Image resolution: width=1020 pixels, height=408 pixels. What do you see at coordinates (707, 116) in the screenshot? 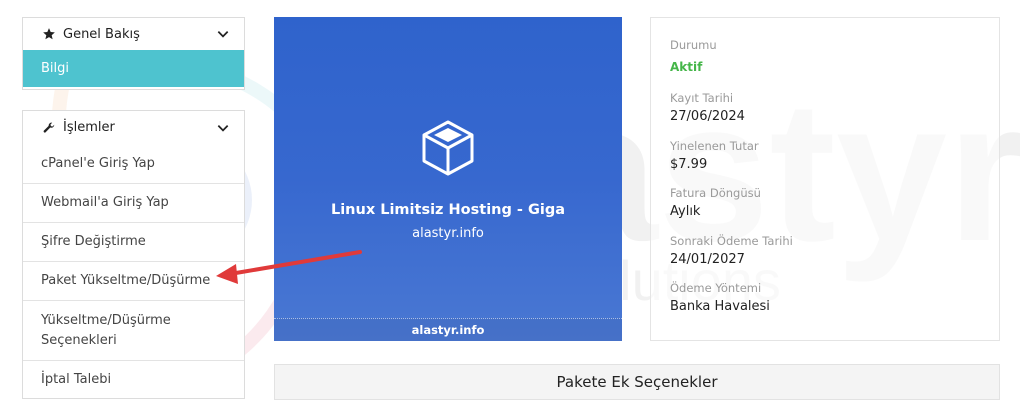
I see `registration-value: 27/06/2024` at bounding box center [707, 116].